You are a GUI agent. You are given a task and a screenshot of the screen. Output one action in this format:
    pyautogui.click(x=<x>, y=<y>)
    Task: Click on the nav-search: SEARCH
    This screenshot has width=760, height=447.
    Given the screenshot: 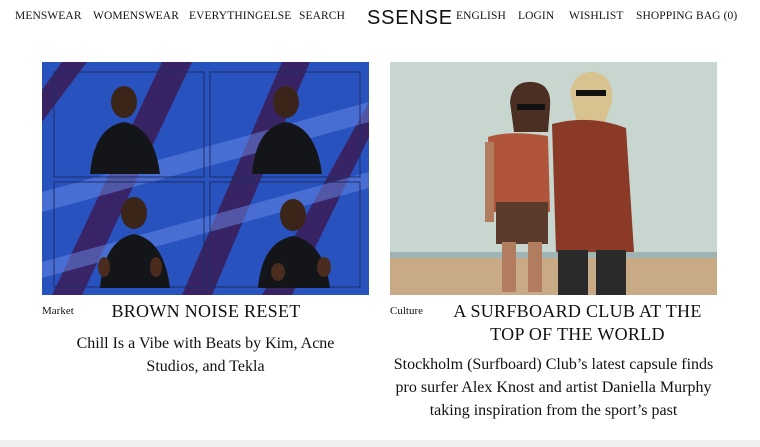 What is the action you would take?
    pyautogui.click(x=322, y=16)
    